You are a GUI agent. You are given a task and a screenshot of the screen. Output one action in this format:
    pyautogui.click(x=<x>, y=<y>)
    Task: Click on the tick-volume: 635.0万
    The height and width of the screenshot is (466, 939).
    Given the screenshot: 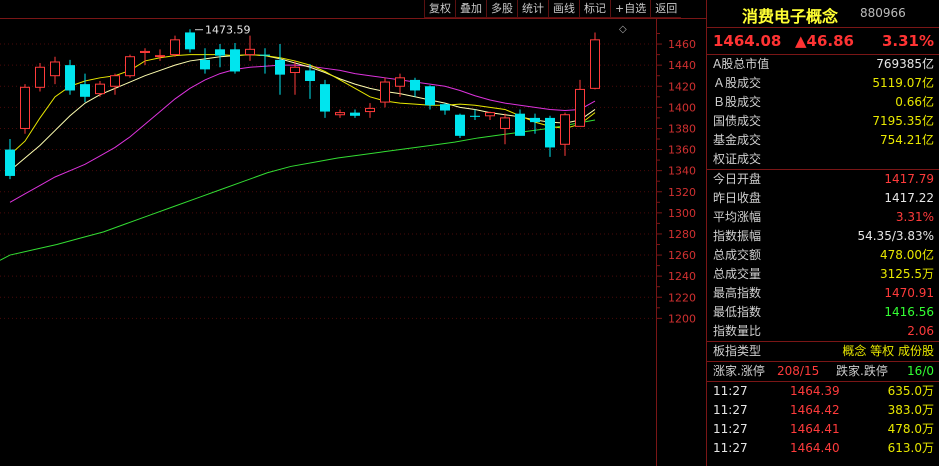 What is the action you would take?
    pyautogui.click(x=910, y=391)
    